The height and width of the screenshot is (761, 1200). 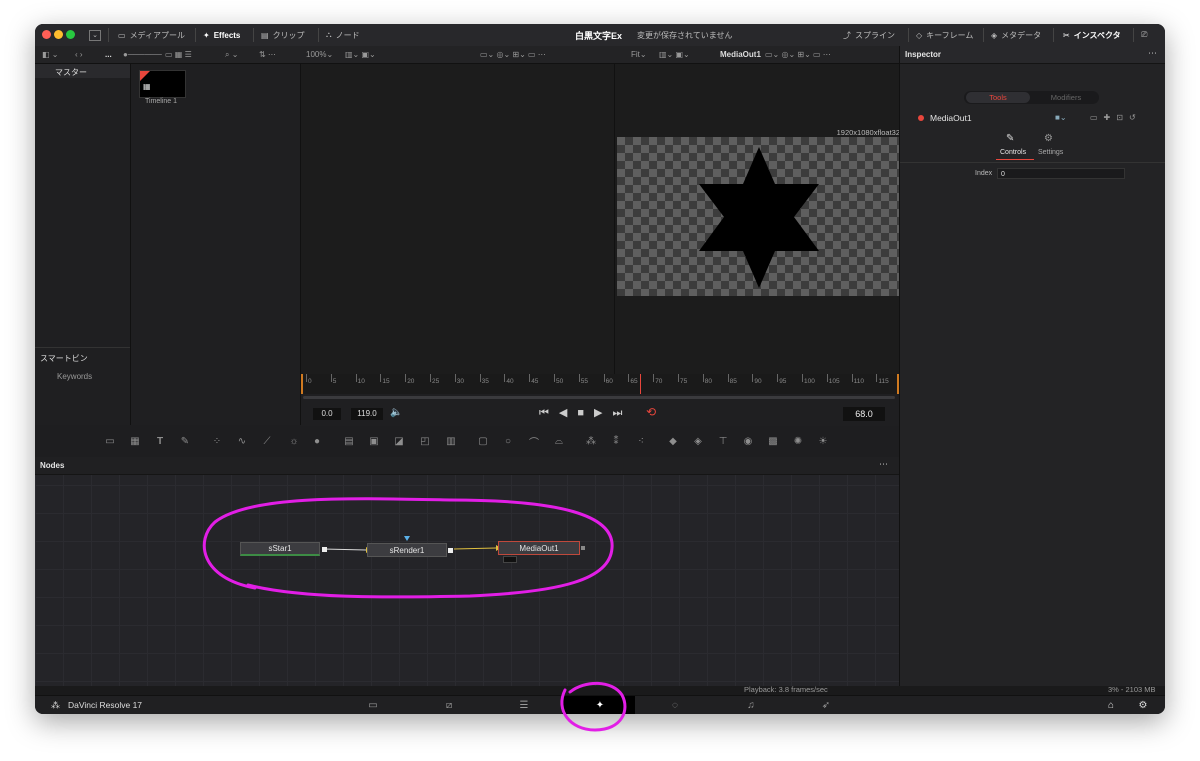 I want to click on end-time-field: 119.0, so click(x=367, y=414).